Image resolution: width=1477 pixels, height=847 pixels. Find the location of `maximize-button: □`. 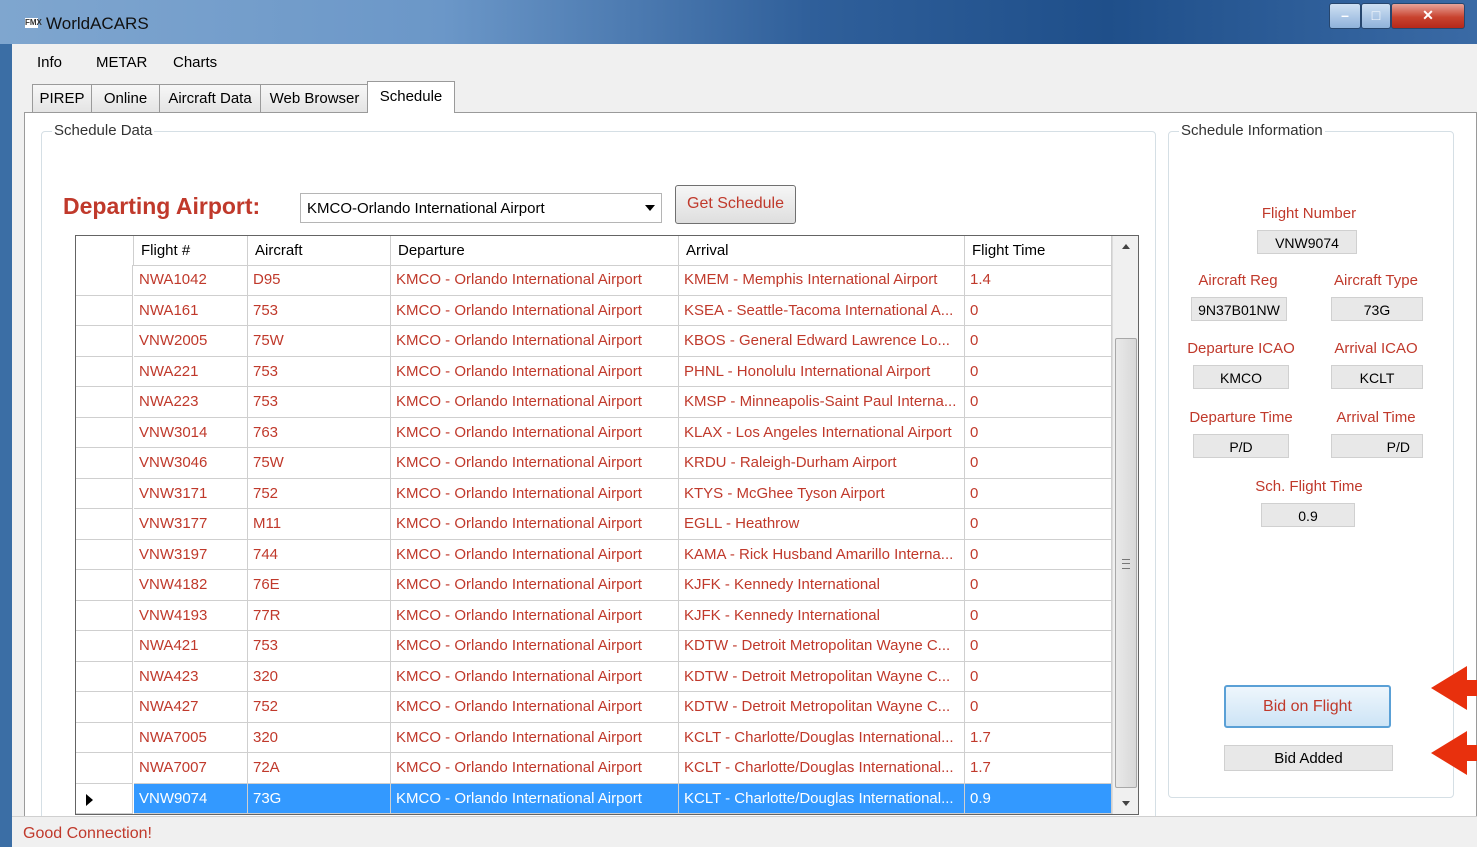

maximize-button: □ is located at coordinates (1376, 16).